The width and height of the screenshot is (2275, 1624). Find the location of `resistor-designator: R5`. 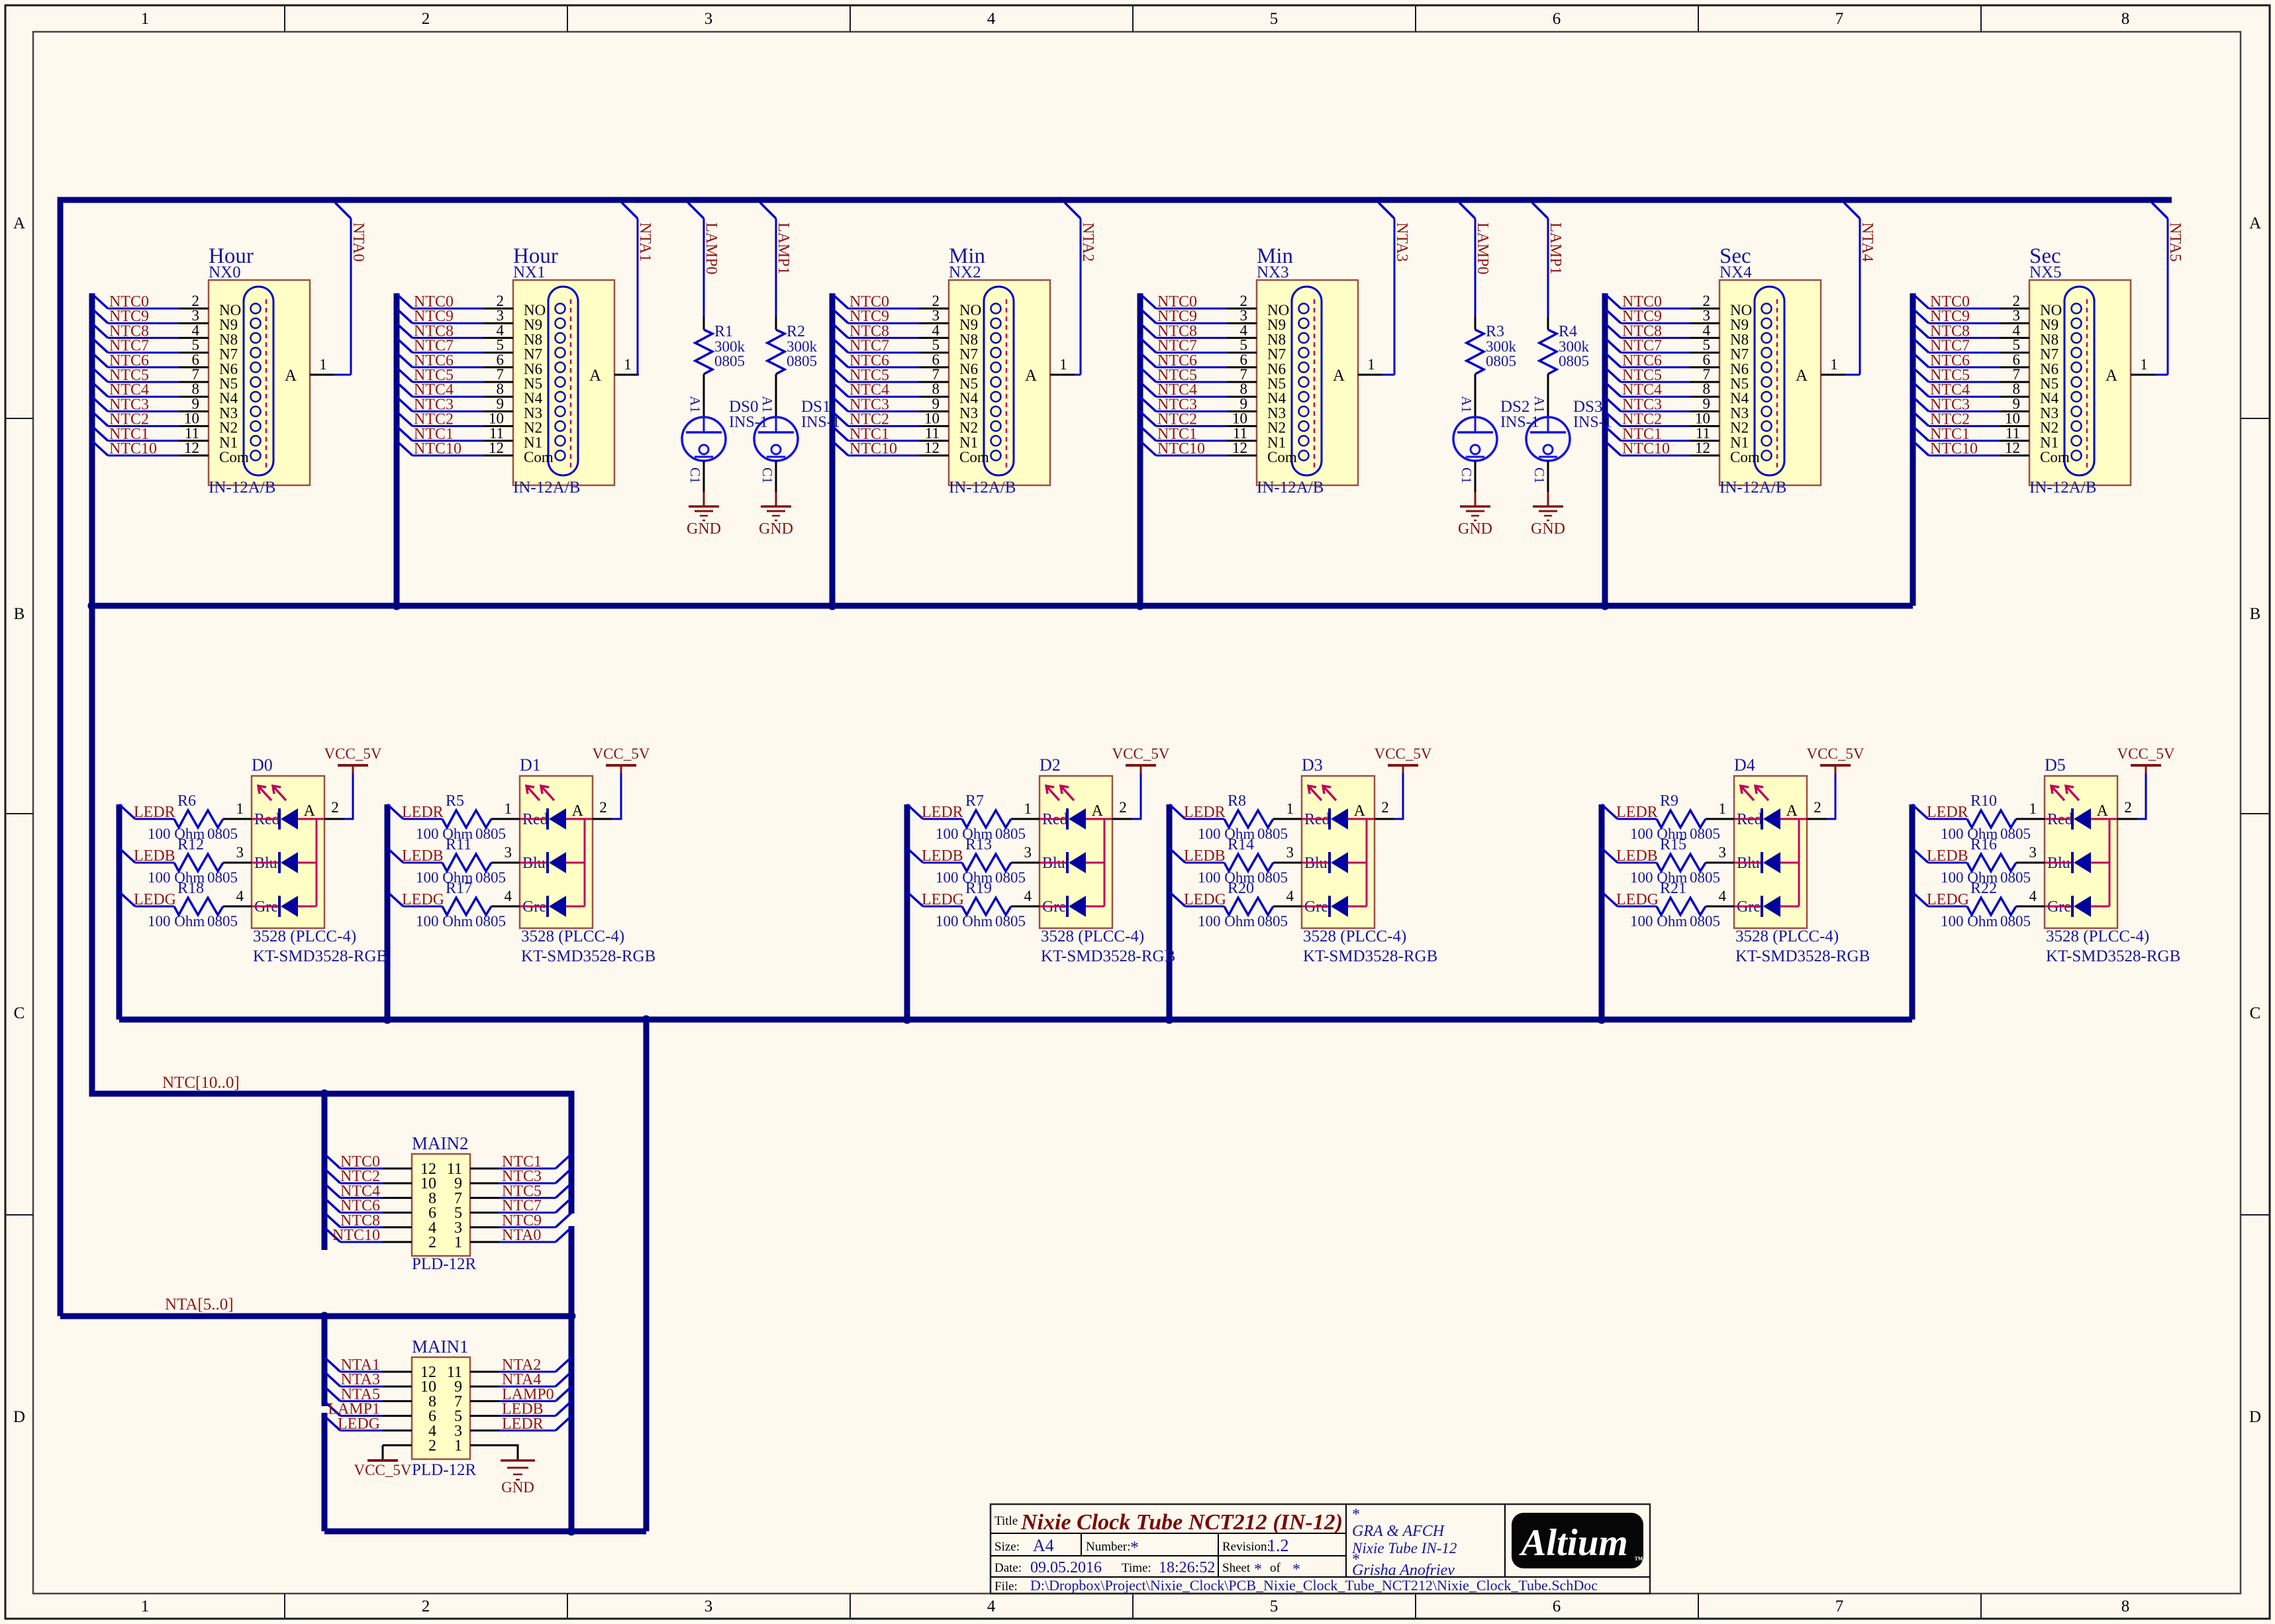

resistor-designator: R5 is located at coordinates (455, 801).